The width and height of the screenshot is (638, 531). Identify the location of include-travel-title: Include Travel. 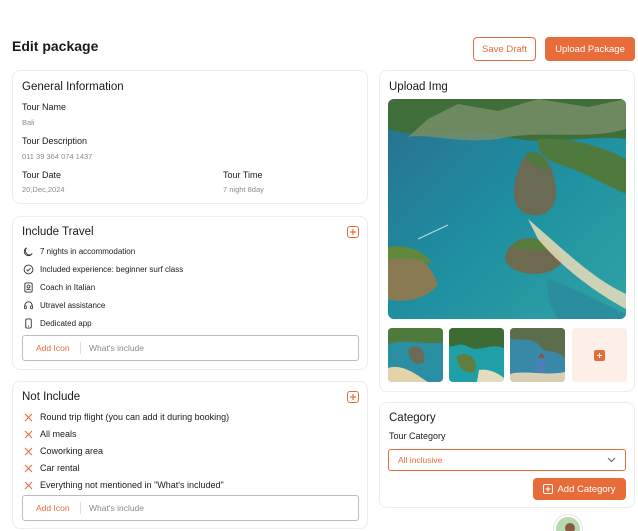
(58, 232).